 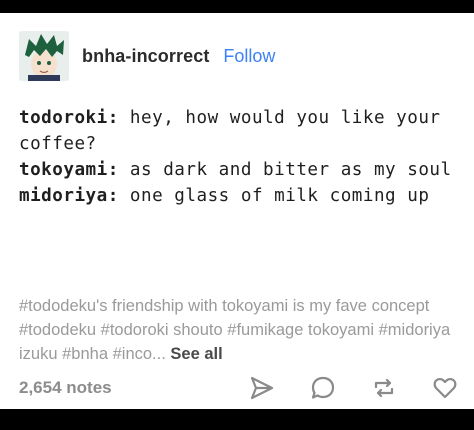 I want to click on dialogue-line: midoriya: one glass of milk coming up, so click(x=239, y=196).